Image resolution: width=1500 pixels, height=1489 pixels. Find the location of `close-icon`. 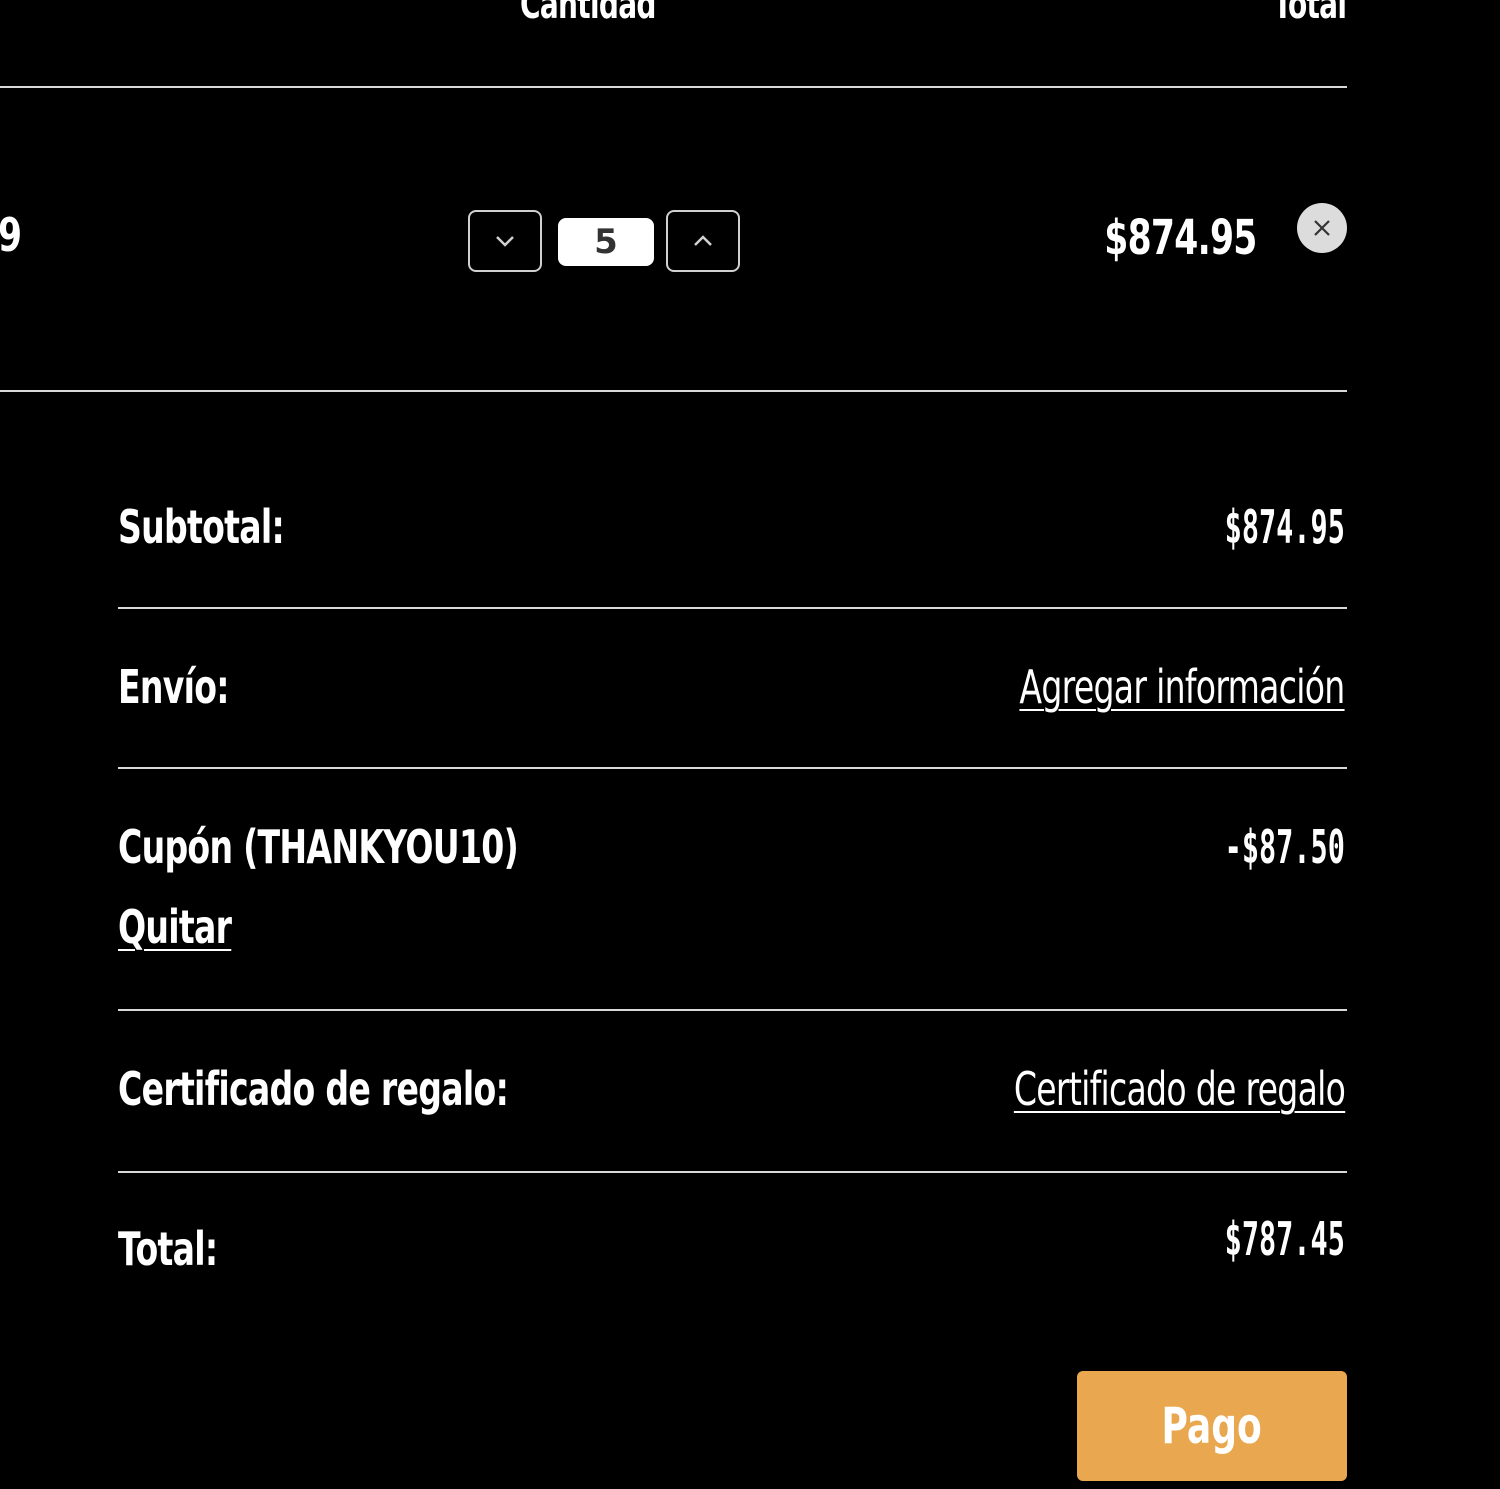

close-icon is located at coordinates (1322, 228).